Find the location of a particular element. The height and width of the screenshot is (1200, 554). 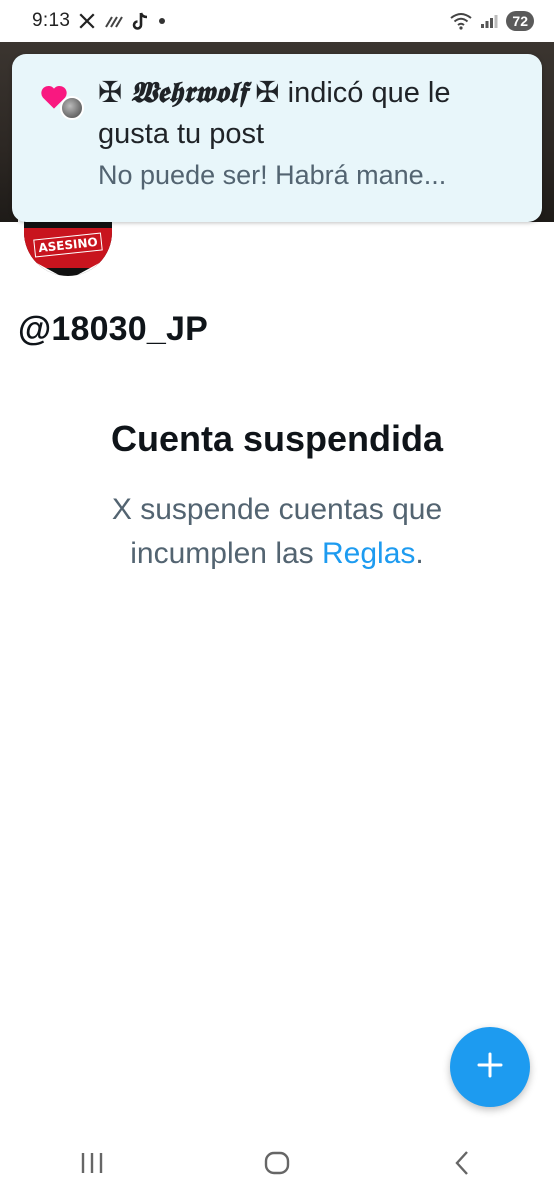

recent-apps-icon is located at coordinates (92, 1165).